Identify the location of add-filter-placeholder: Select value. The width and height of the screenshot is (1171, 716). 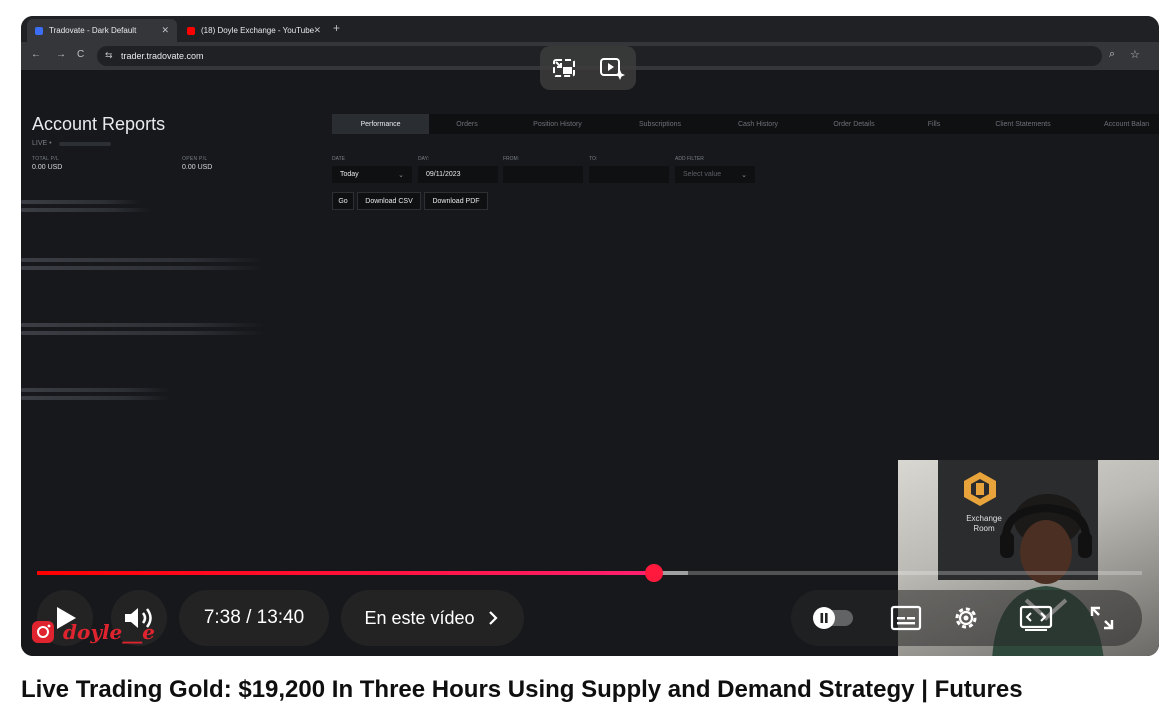
(702, 174).